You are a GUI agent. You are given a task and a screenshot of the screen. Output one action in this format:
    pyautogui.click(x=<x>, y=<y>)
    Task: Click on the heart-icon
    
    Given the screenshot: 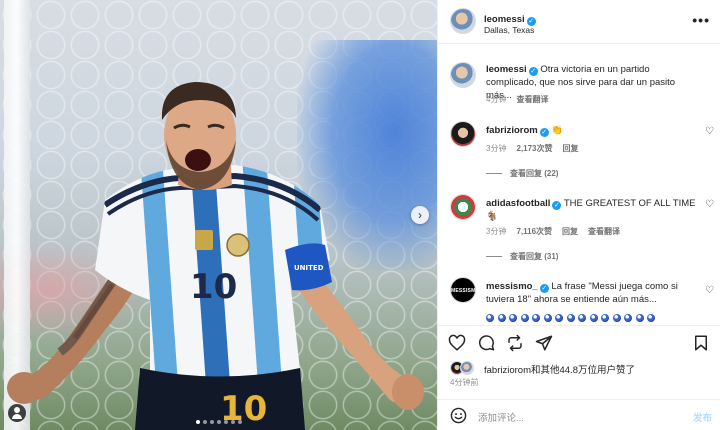 What is the action you would take?
    pyautogui.click(x=457, y=343)
    